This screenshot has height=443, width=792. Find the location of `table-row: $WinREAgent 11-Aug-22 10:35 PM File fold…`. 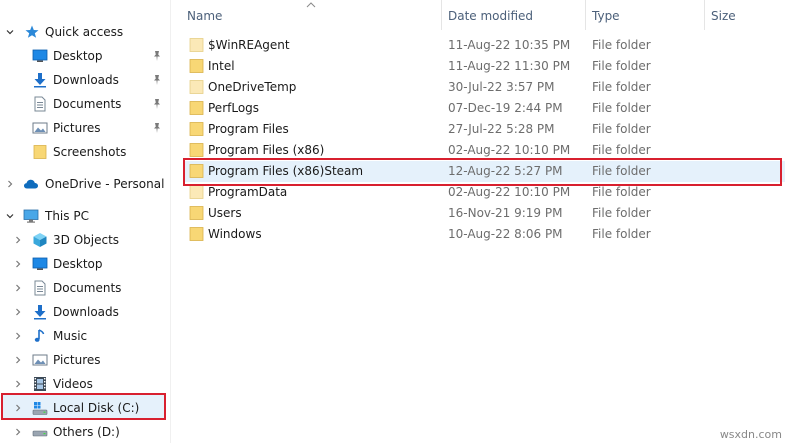

table-row: $WinREAgent 11-Aug-22 10:35 PM File fold… is located at coordinates (485, 45).